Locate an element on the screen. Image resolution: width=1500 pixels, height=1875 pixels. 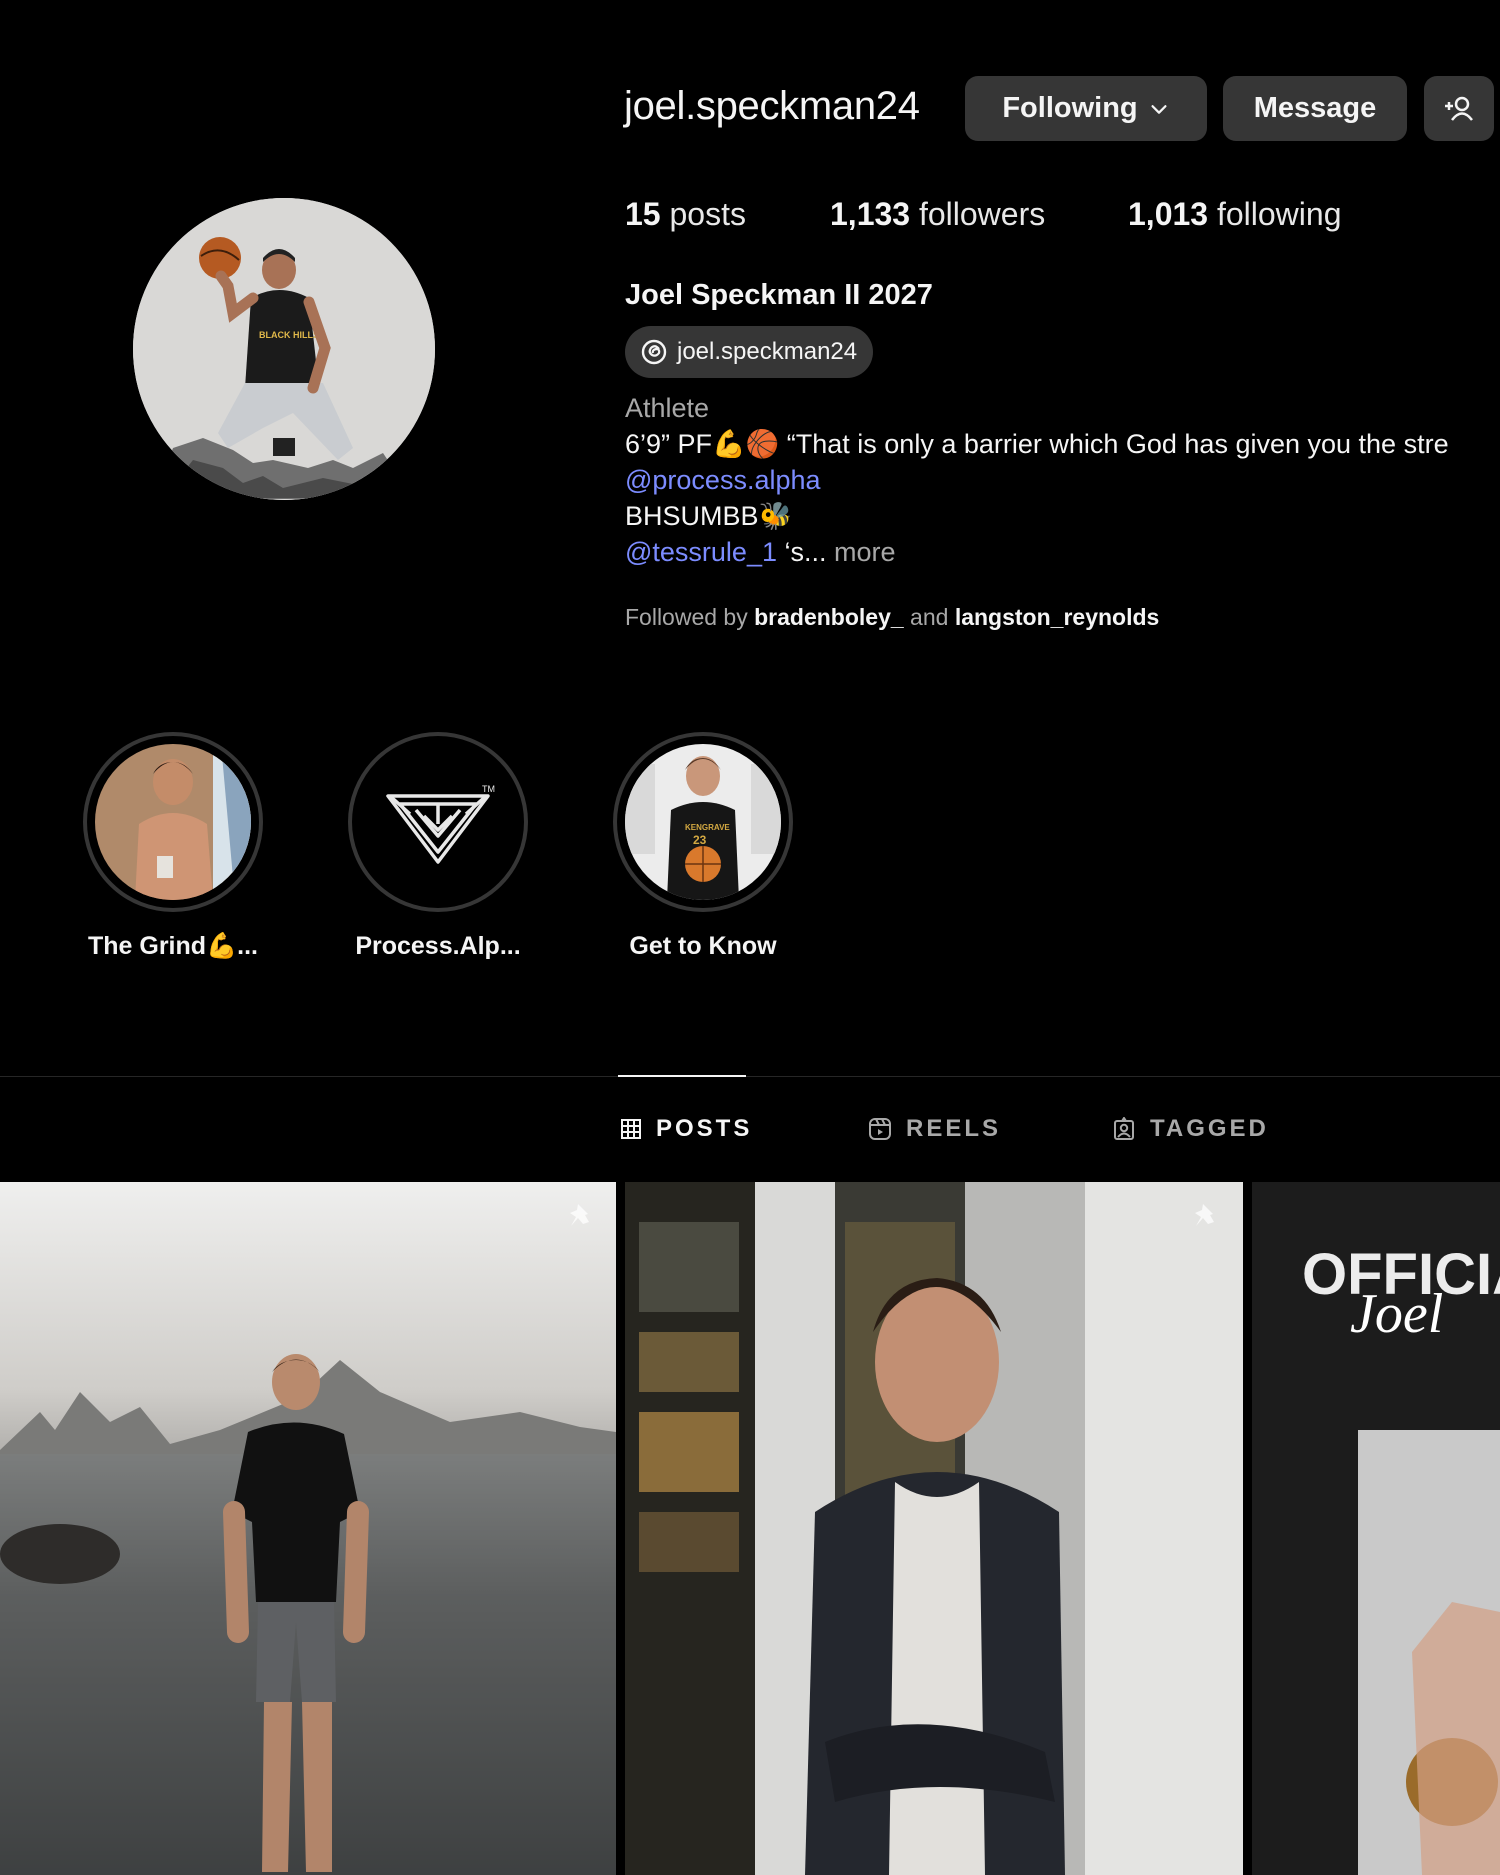
stat-following: 1,013 following is located at coordinates (1234, 214).